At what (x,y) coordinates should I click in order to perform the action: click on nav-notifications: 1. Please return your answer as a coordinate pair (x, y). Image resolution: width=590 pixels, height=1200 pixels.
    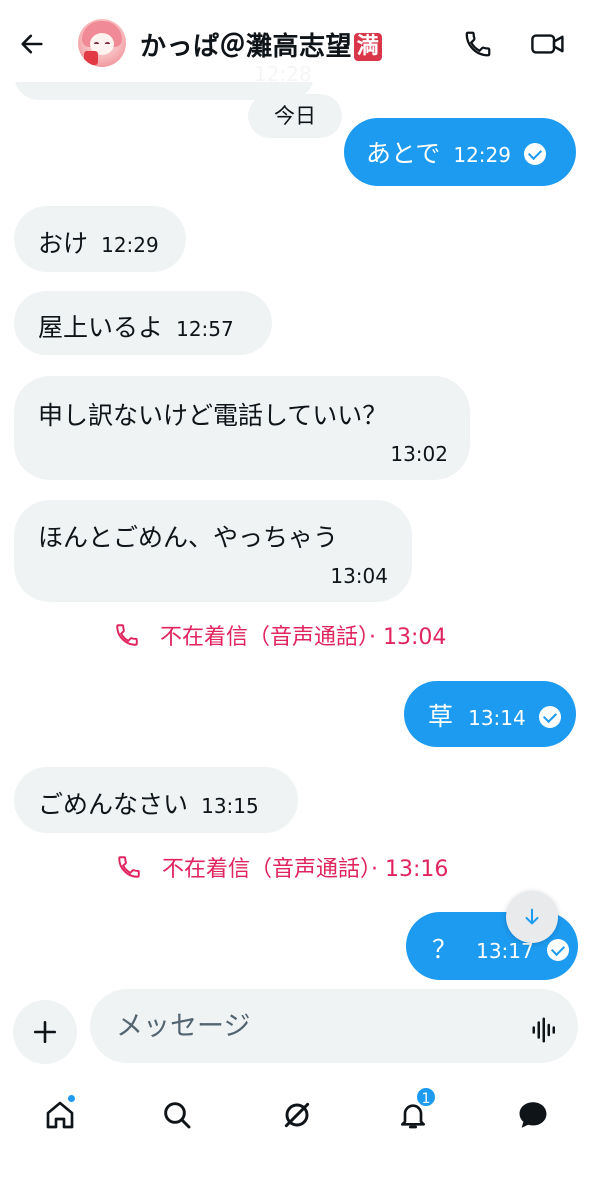
    Looking at the image, I should click on (413, 1113).